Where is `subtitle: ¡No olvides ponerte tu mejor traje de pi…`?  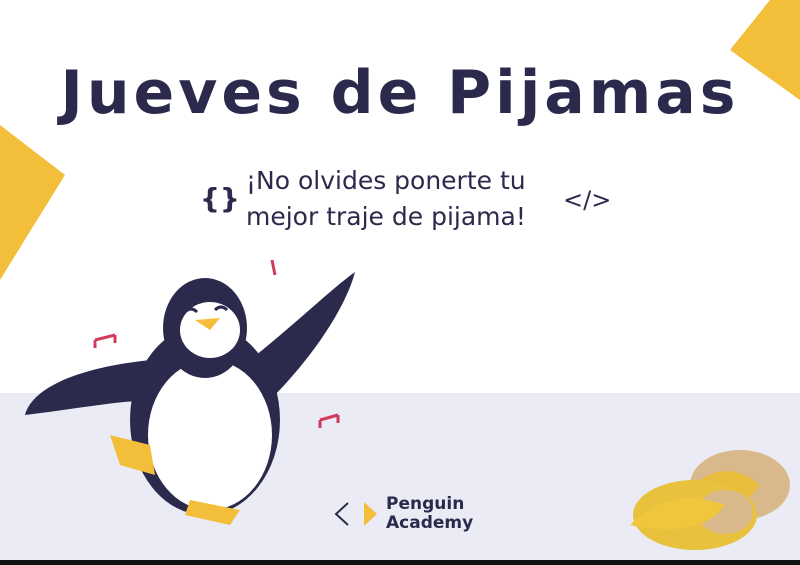
subtitle: ¡No olvides ponerte tu mejor traje de pi… is located at coordinates (406, 199).